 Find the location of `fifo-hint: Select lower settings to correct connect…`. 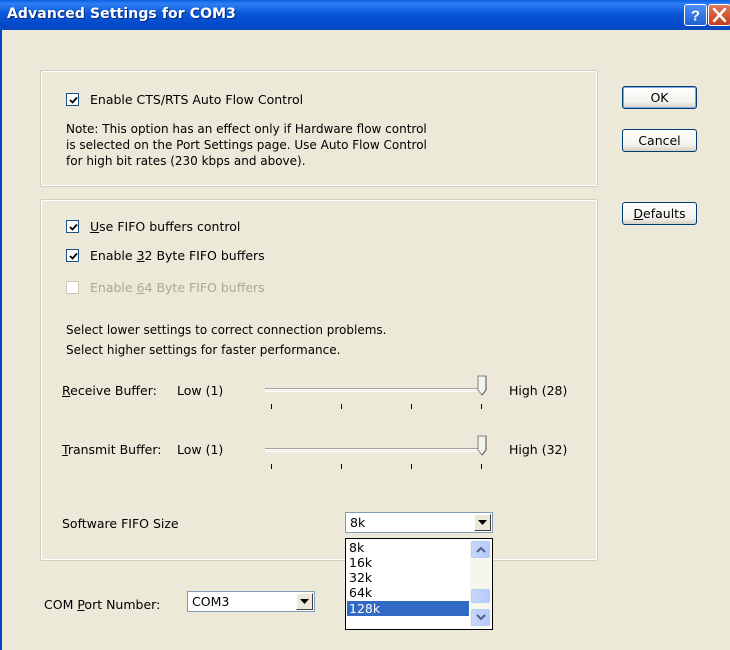

fifo-hint: Select lower settings to correct connect… is located at coordinates (226, 340).